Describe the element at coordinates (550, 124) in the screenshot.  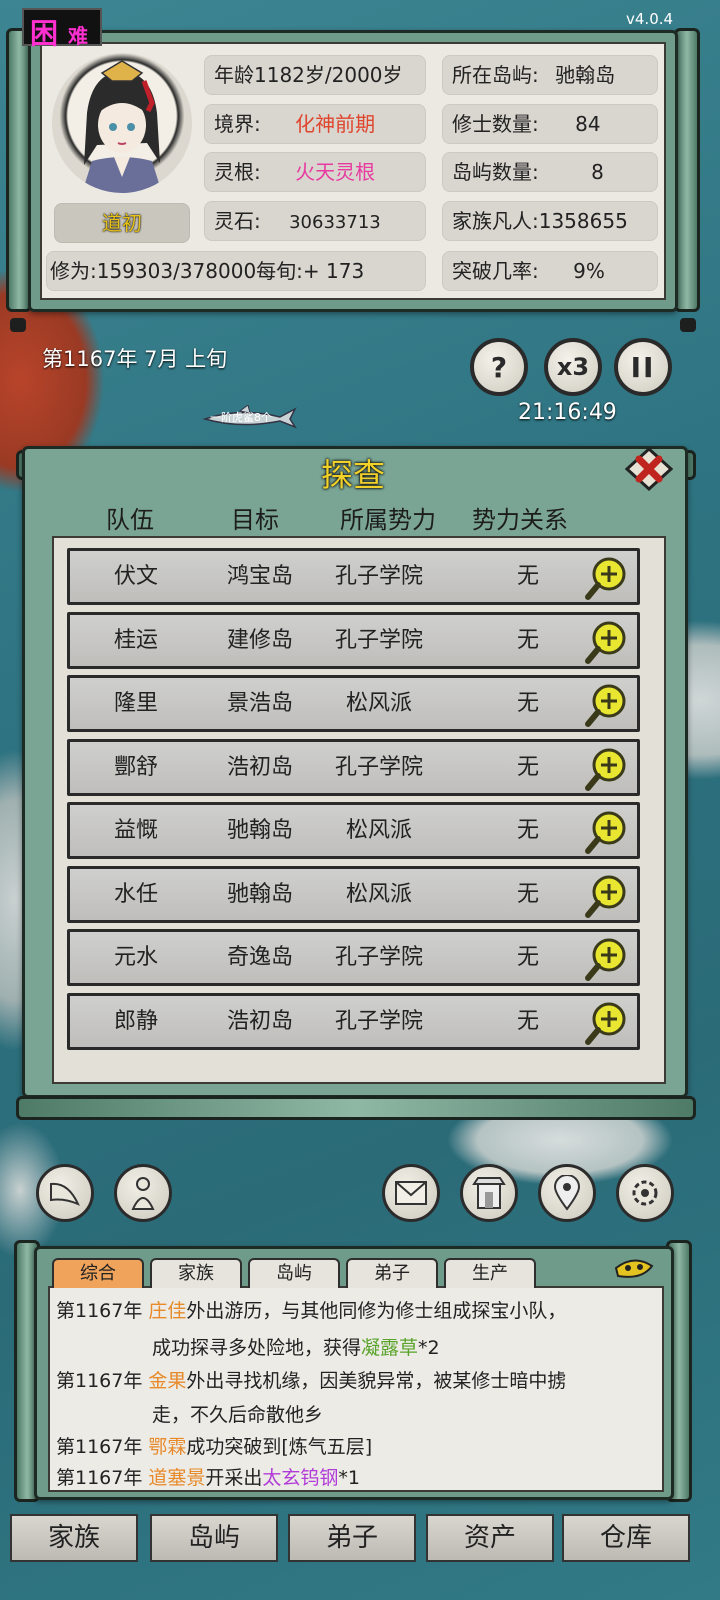
I see `cultivators-field: 修士数量: 84` at that location.